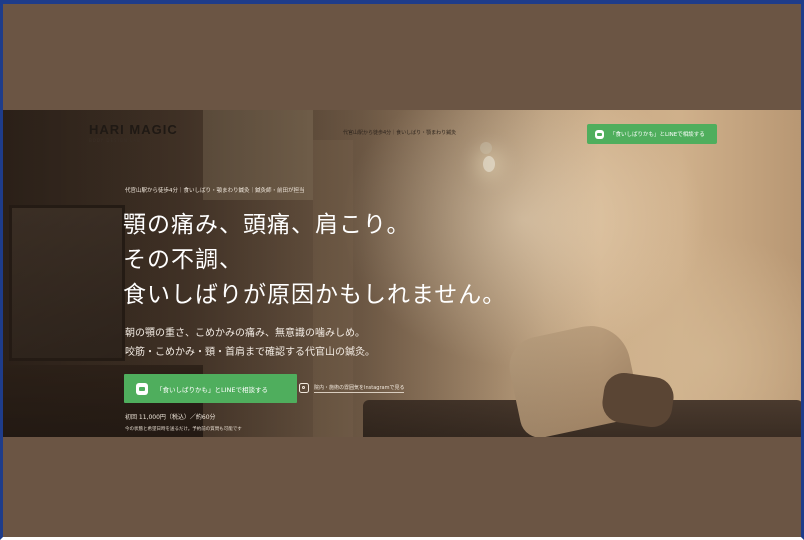 This screenshot has height=540, width=804. Describe the element at coordinates (314, 260) in the screenshot. I see `hero-headline: 顎の痛み、頭痛、肩こり。 その不調、 食いしばりが原因かもしれません。` at that location.